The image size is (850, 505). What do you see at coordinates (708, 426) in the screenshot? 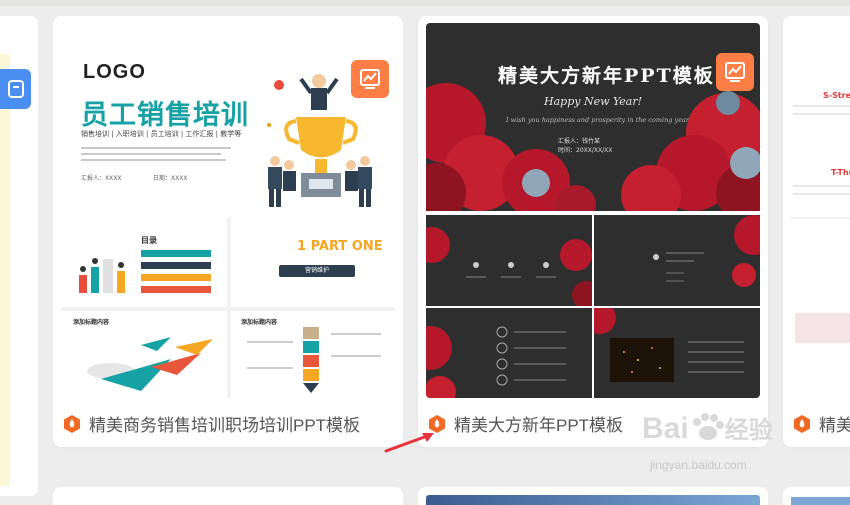
I see `paw-icon` at bounding box center [708, 426].